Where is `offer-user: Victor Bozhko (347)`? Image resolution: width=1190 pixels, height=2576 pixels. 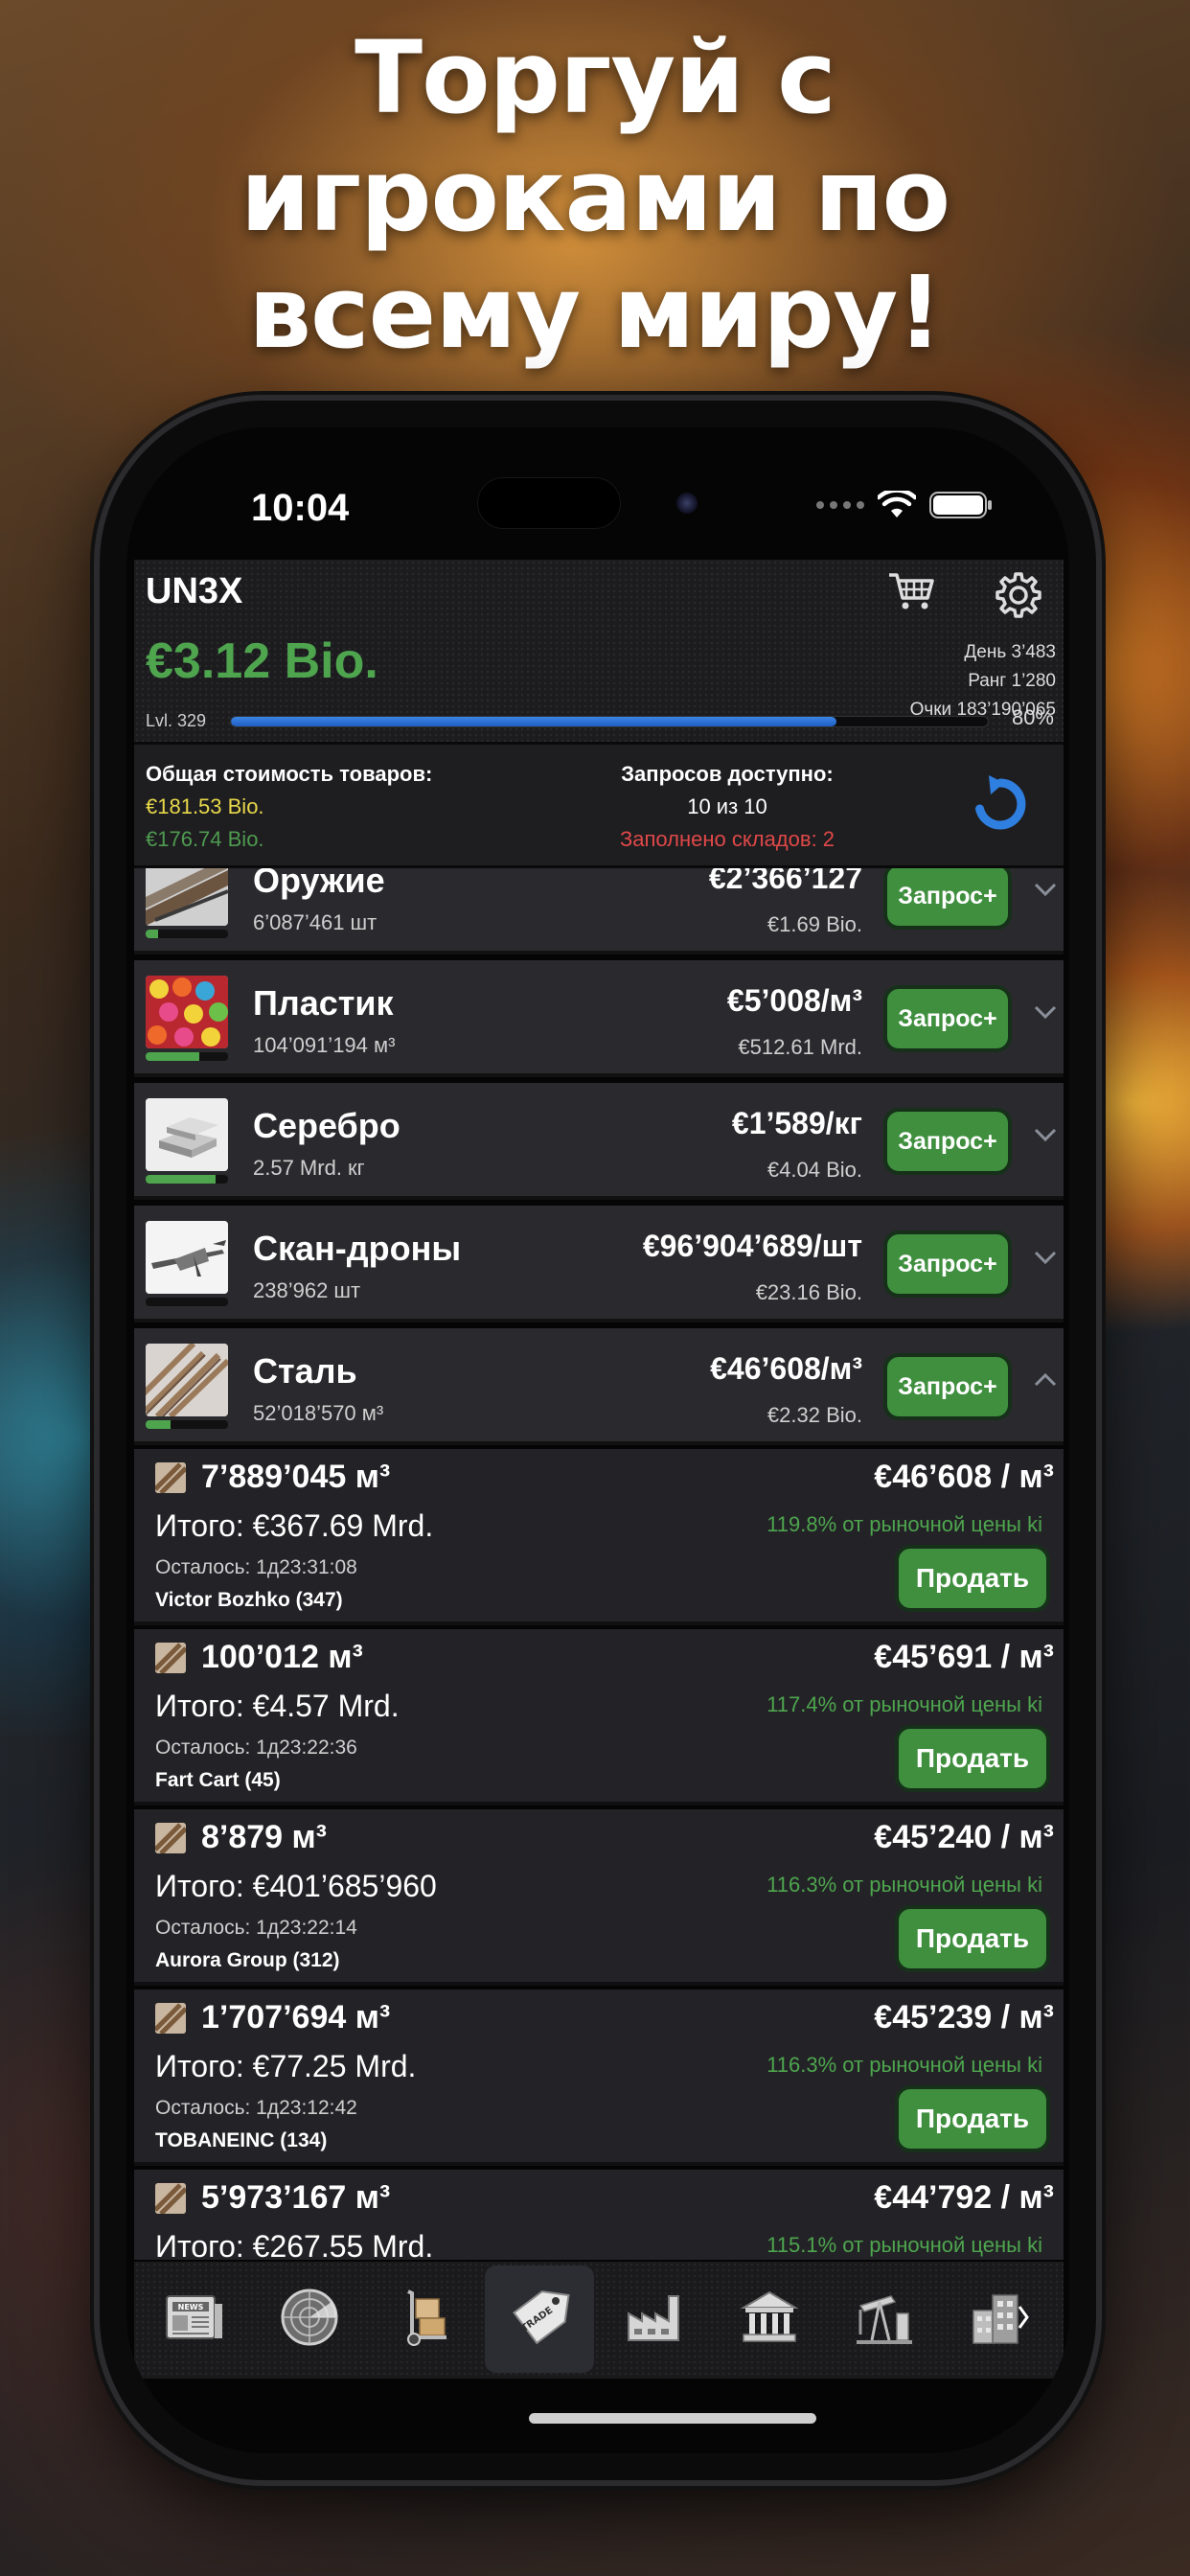
offer-user: Victor Bozhko (347) is located at coordinates (249, 1600).